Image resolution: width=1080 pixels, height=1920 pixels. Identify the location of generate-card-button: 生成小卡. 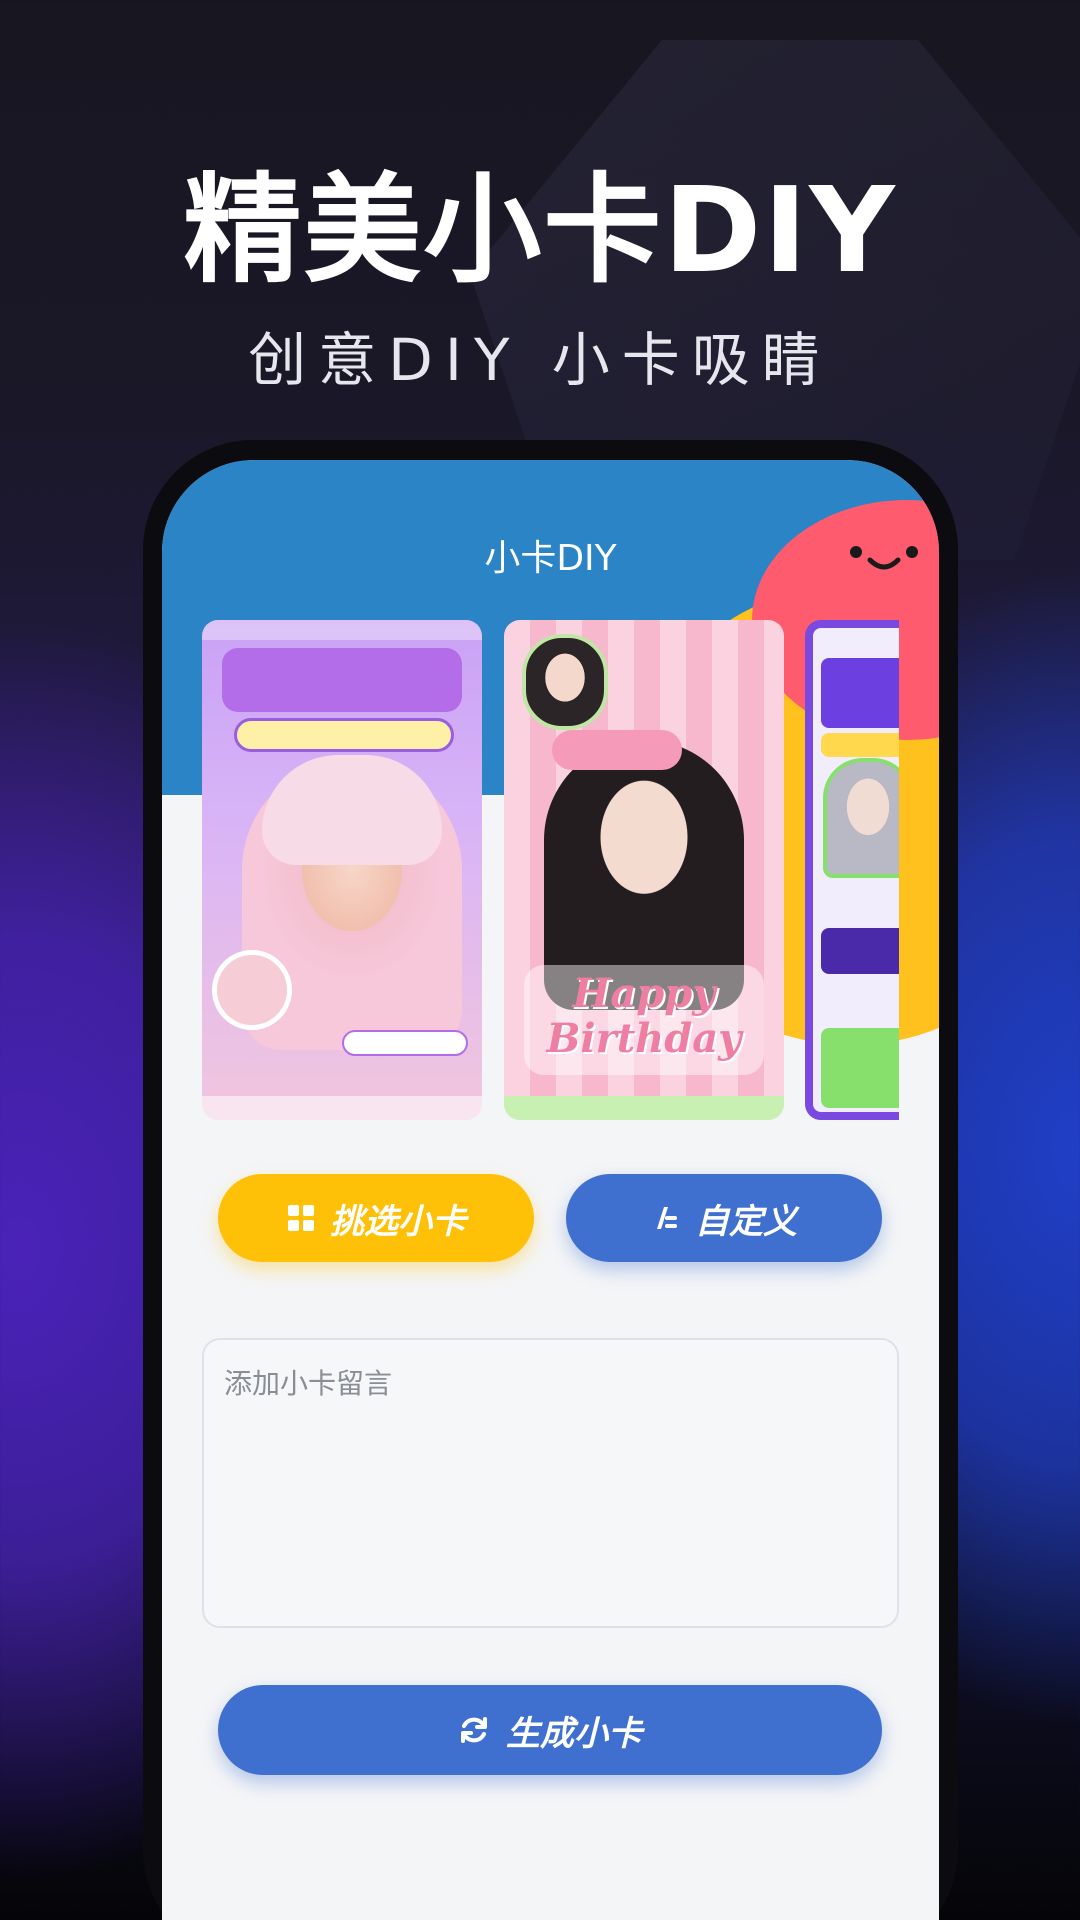
(550, 1730).